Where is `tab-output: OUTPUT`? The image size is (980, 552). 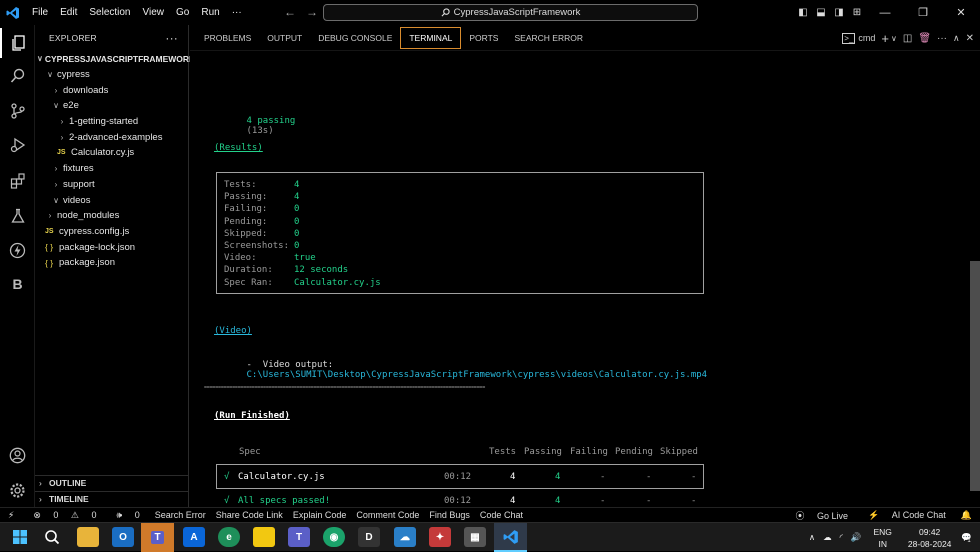
tab-output: OUTPUT is located at coordinates (284, 38).